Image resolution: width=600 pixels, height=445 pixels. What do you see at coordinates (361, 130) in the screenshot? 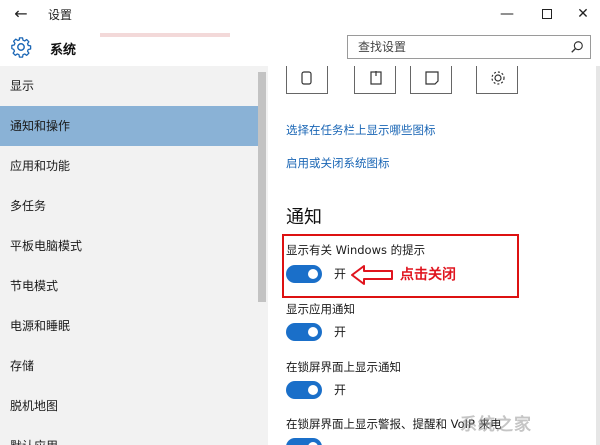
I see `taskbar-icons-link: 选择在任务栏上显示哪些图标` at bounding box center [361, 130].